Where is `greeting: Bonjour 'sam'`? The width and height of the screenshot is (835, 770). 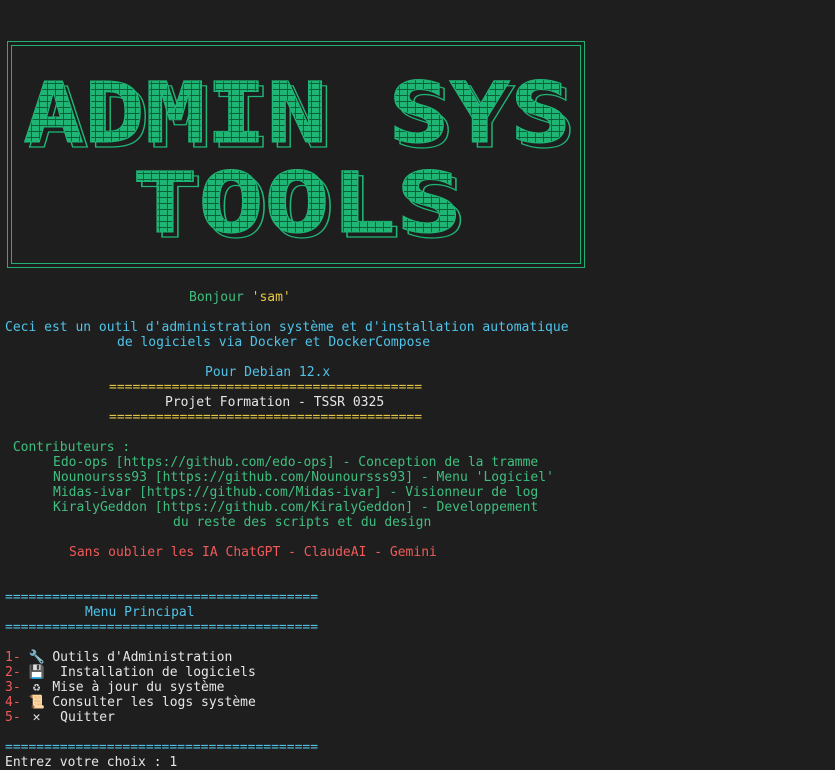
greeting: Bonjour 'sam' is located at coordinates (240, 297).